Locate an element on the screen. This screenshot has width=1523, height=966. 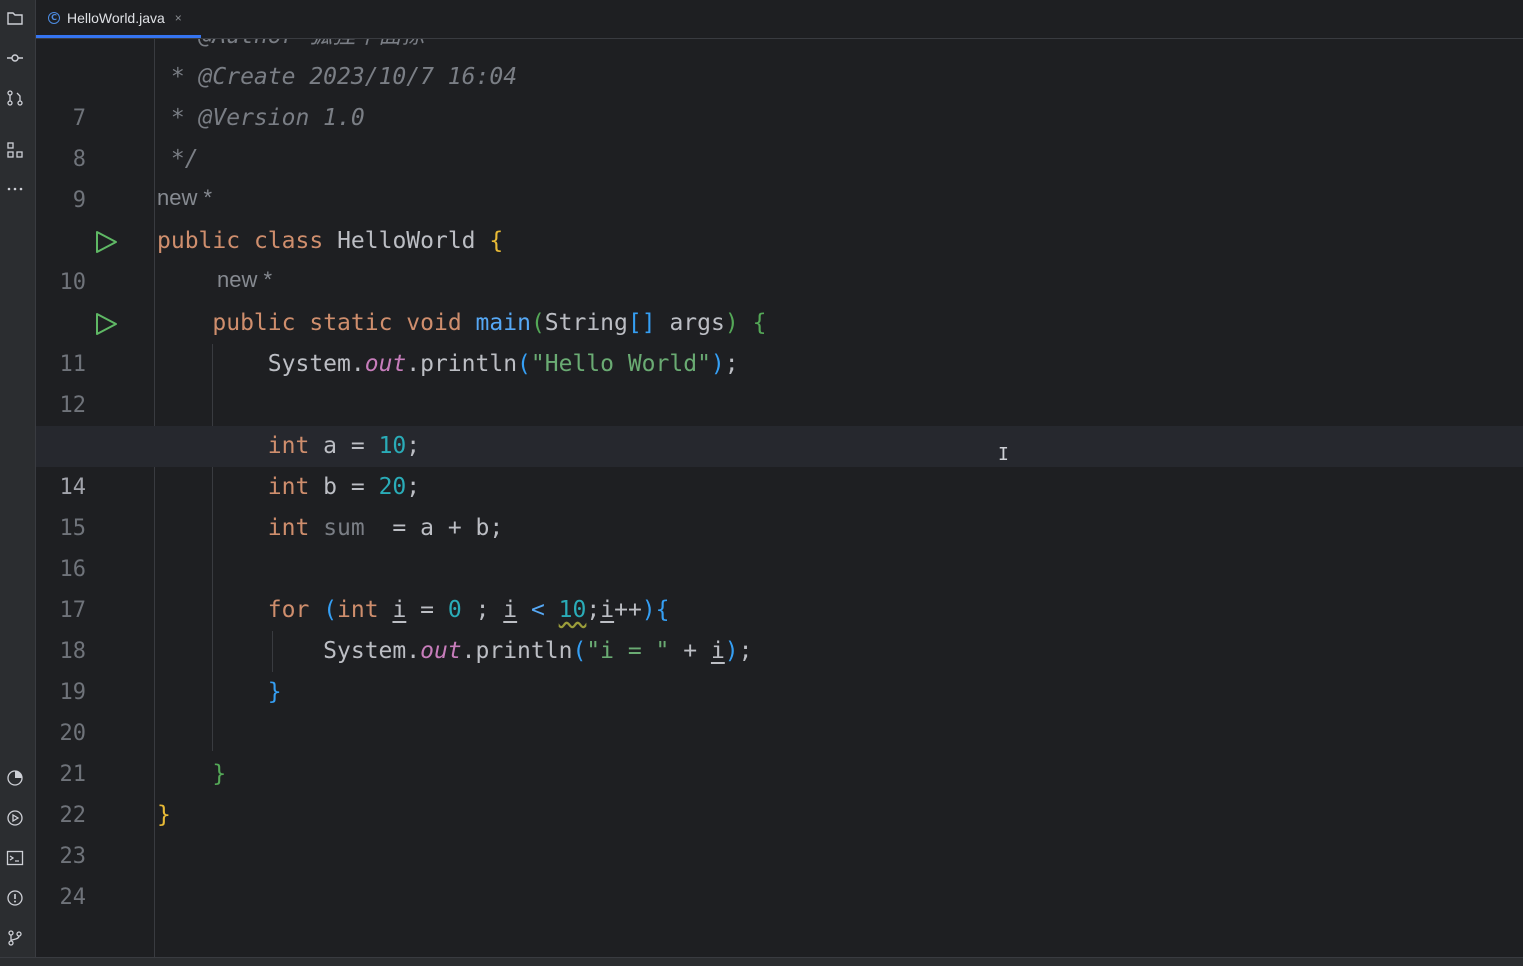
code-line-23: 23 } is located at coordinates (779, 832).